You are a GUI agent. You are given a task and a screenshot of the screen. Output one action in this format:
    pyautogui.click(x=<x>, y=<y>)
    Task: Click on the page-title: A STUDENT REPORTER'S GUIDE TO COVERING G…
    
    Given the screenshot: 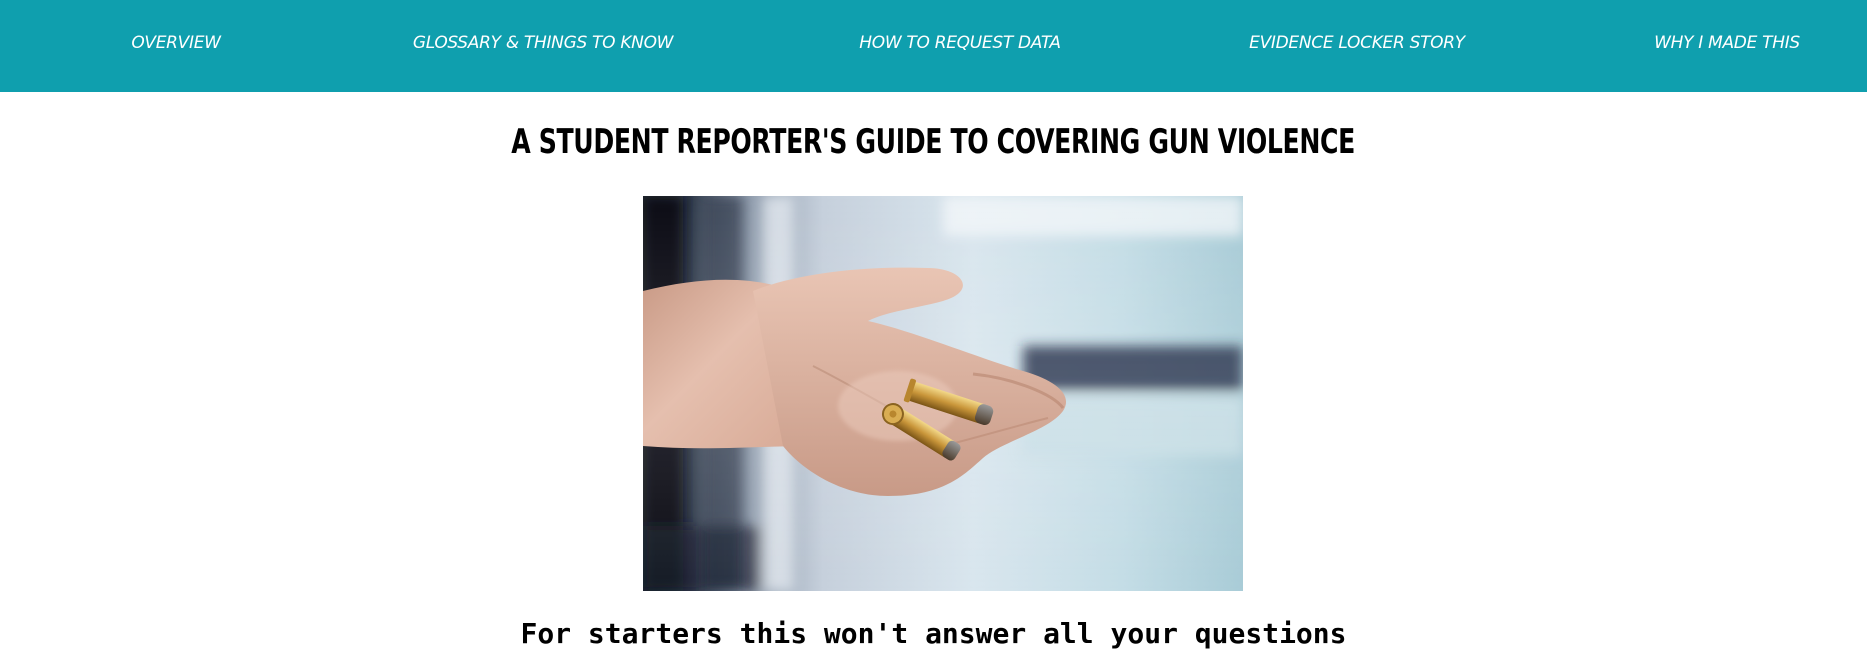 What is the action you would take?
    pyautogui.click(x=933, y=142)
    